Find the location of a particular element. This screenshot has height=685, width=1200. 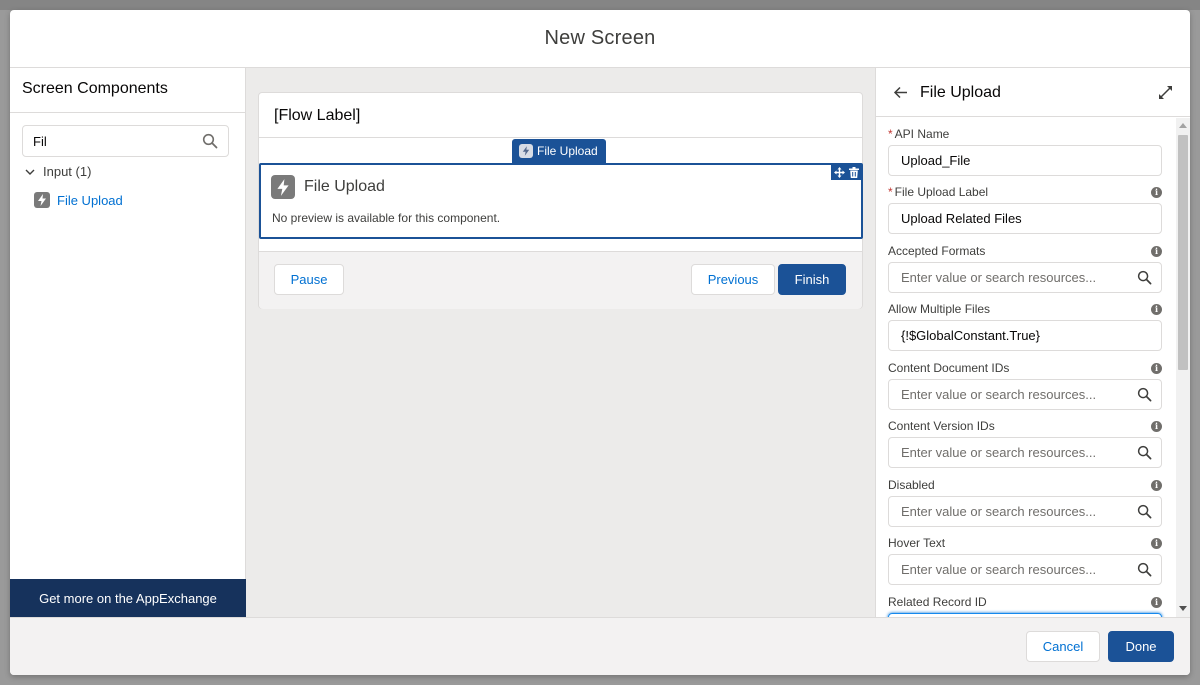

component-badge: File Upload is located at coordinates (559, 151).